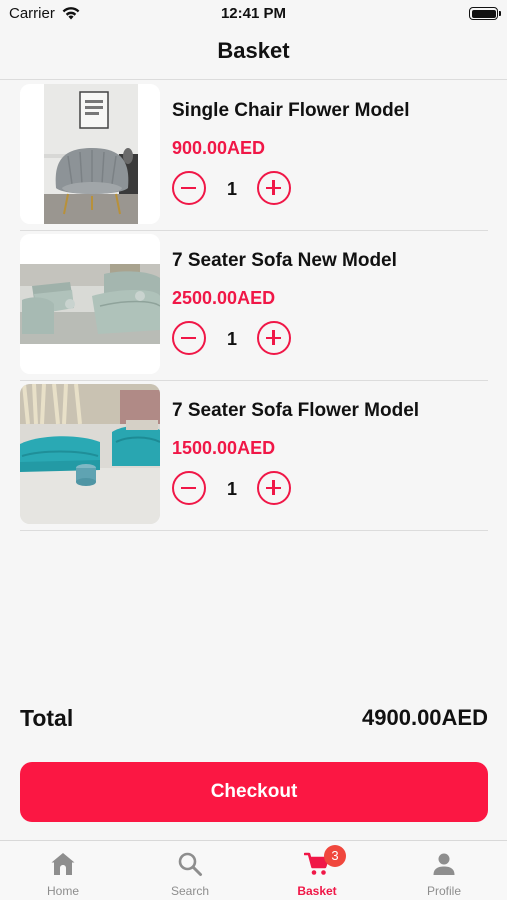 This screenshot has height=900, width=507. I want to click on product-name: Single Chair Flower Model, so click(291, 111).